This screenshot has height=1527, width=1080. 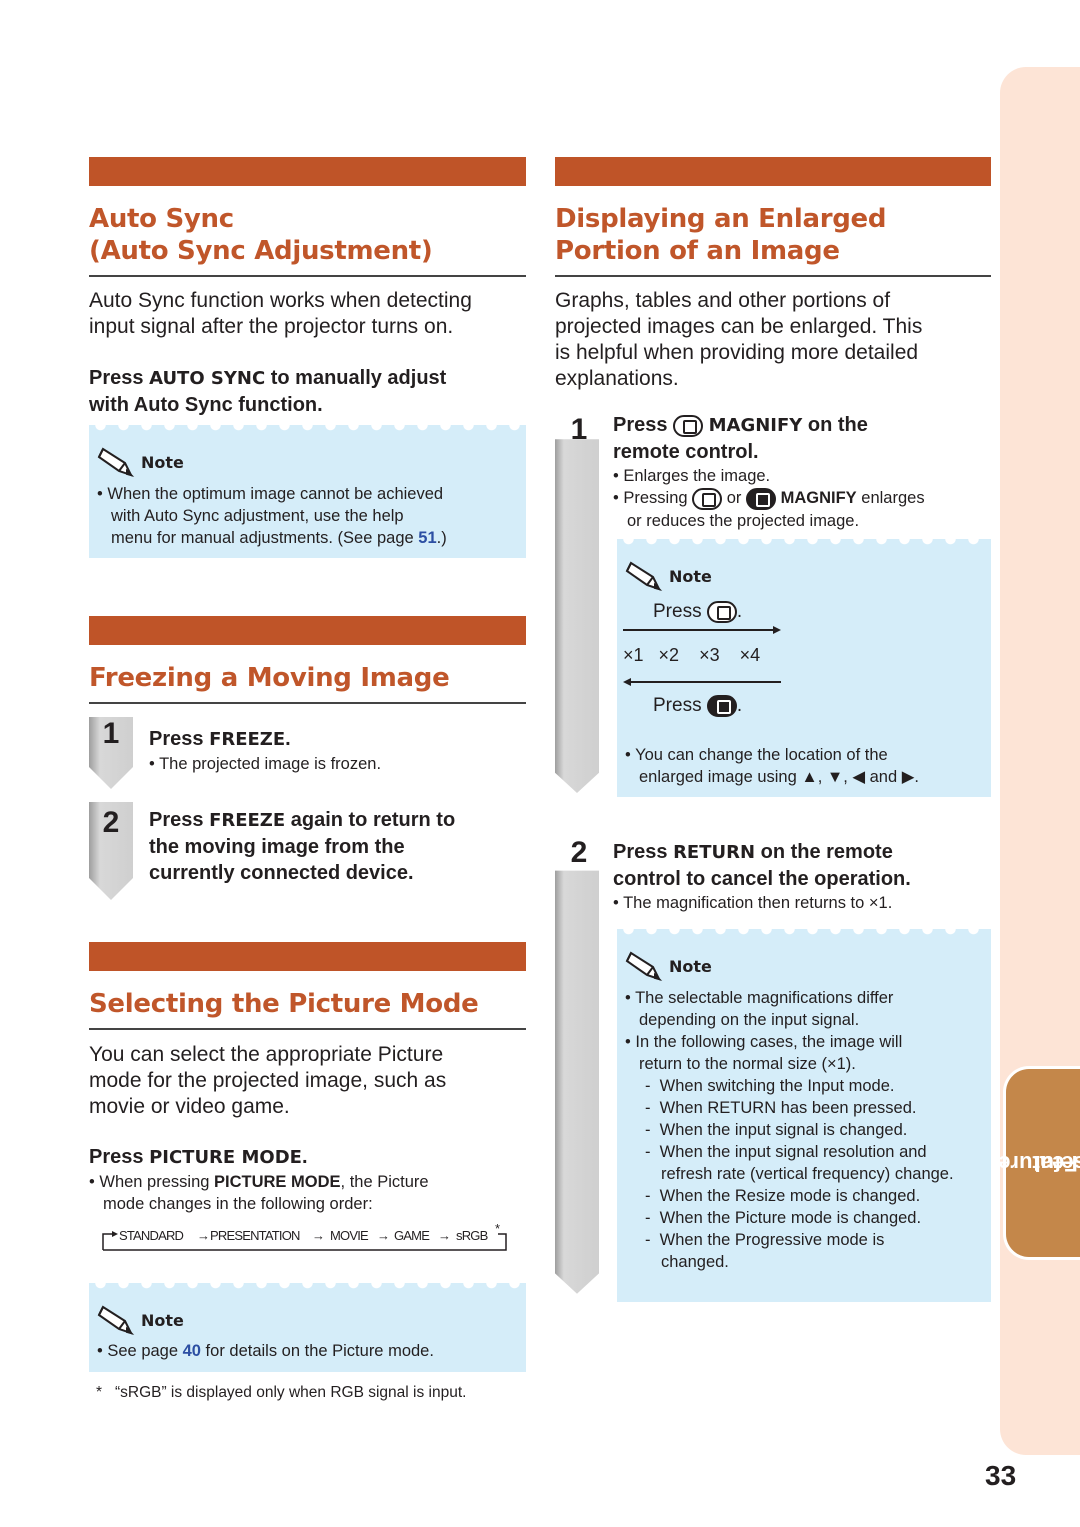 What do you see at coordinates (151, 1235) in the screenshot?
I see `mode-standard: STANDARD` at bounding box center [151, 1235].